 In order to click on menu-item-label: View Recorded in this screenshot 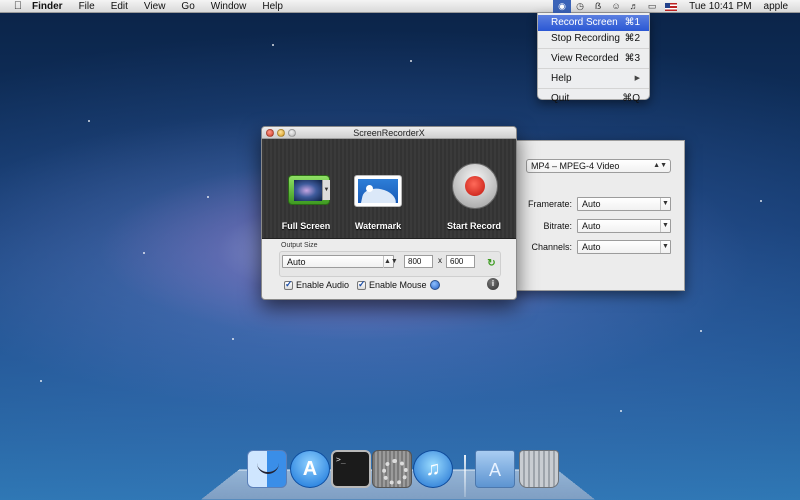, I will do `click(585, 58)`.